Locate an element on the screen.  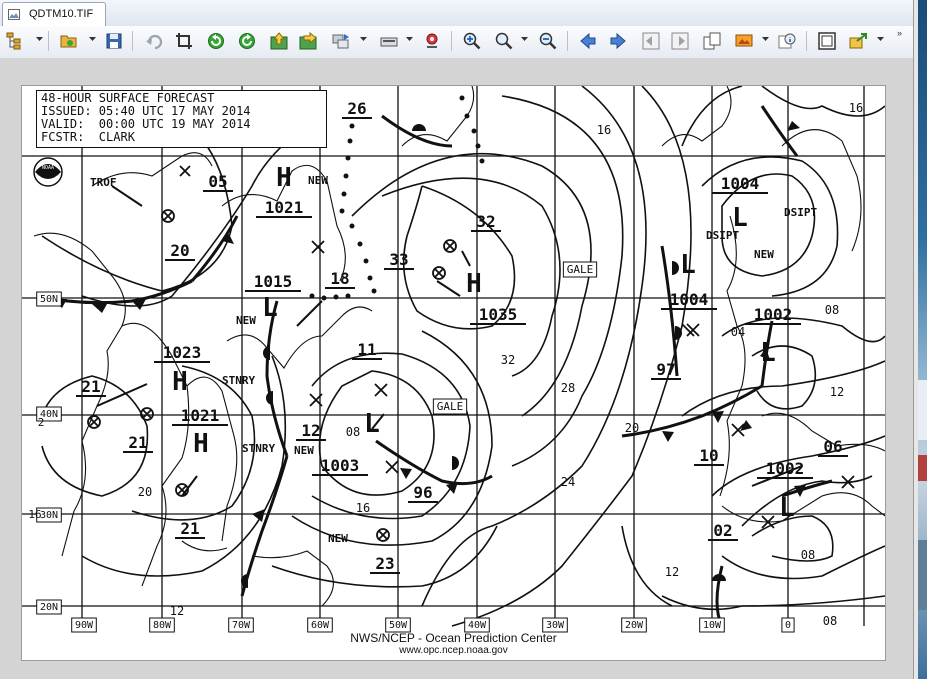
rotate-right-button is located at coordinates (247, 41).